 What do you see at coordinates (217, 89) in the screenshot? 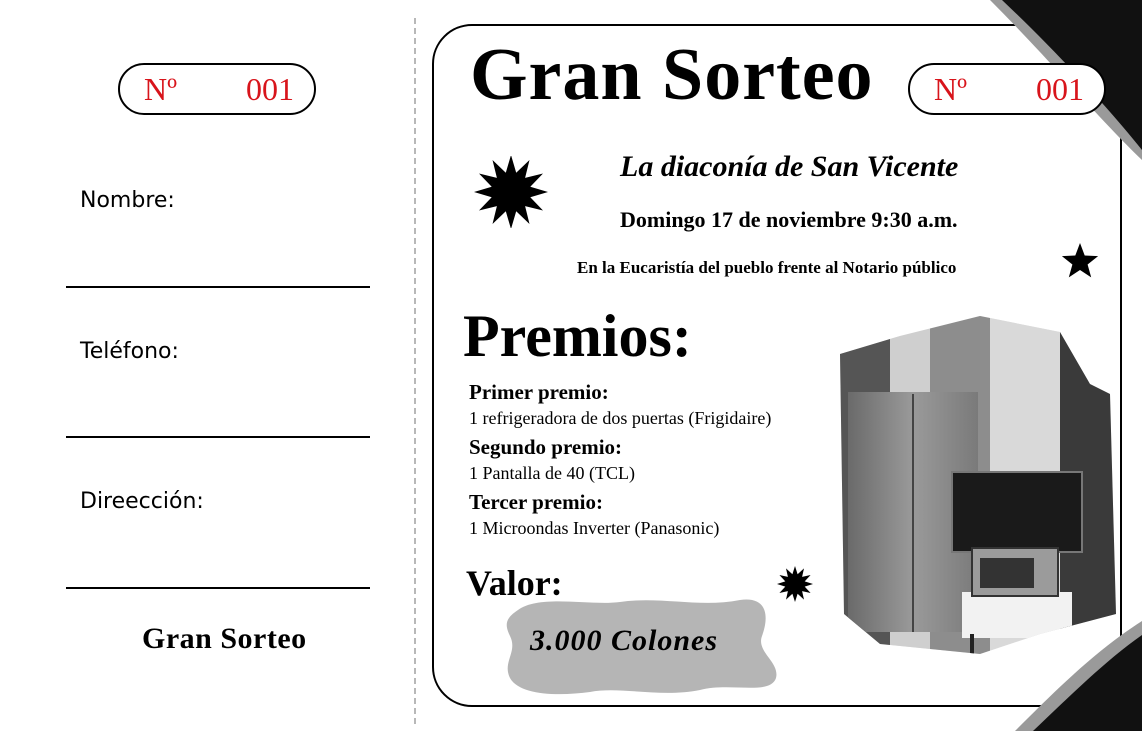
I see `stub-number-badge: Nº 001` at bounding box center [217, 89].